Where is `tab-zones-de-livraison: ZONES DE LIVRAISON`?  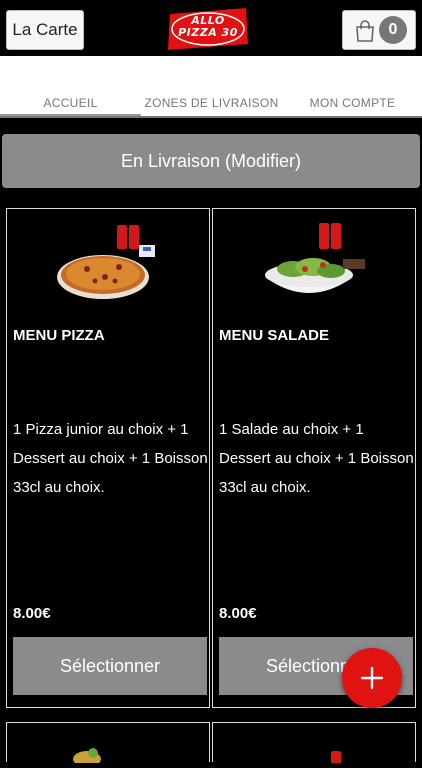
tab-zones-de-livraison: ZONES DE LIVRAISON is located at coordinates (211, 103).